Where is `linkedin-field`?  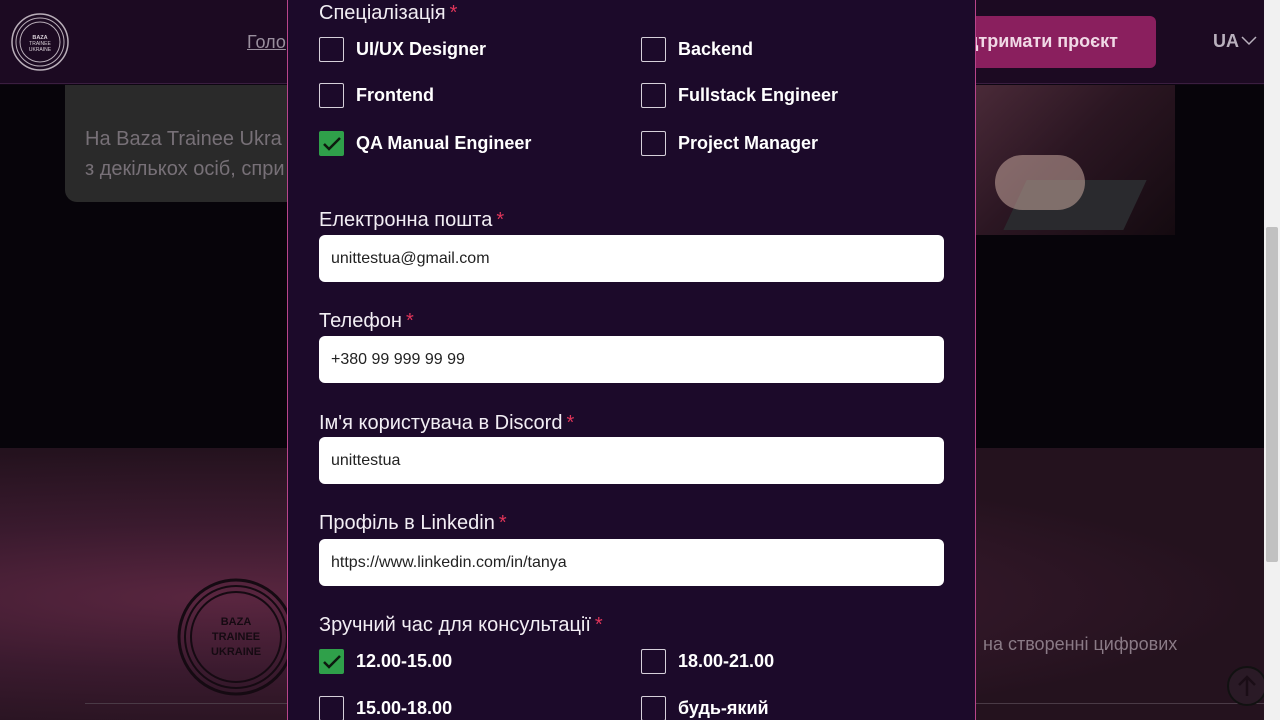
linkedin-field is located at coordinates (631, 562).